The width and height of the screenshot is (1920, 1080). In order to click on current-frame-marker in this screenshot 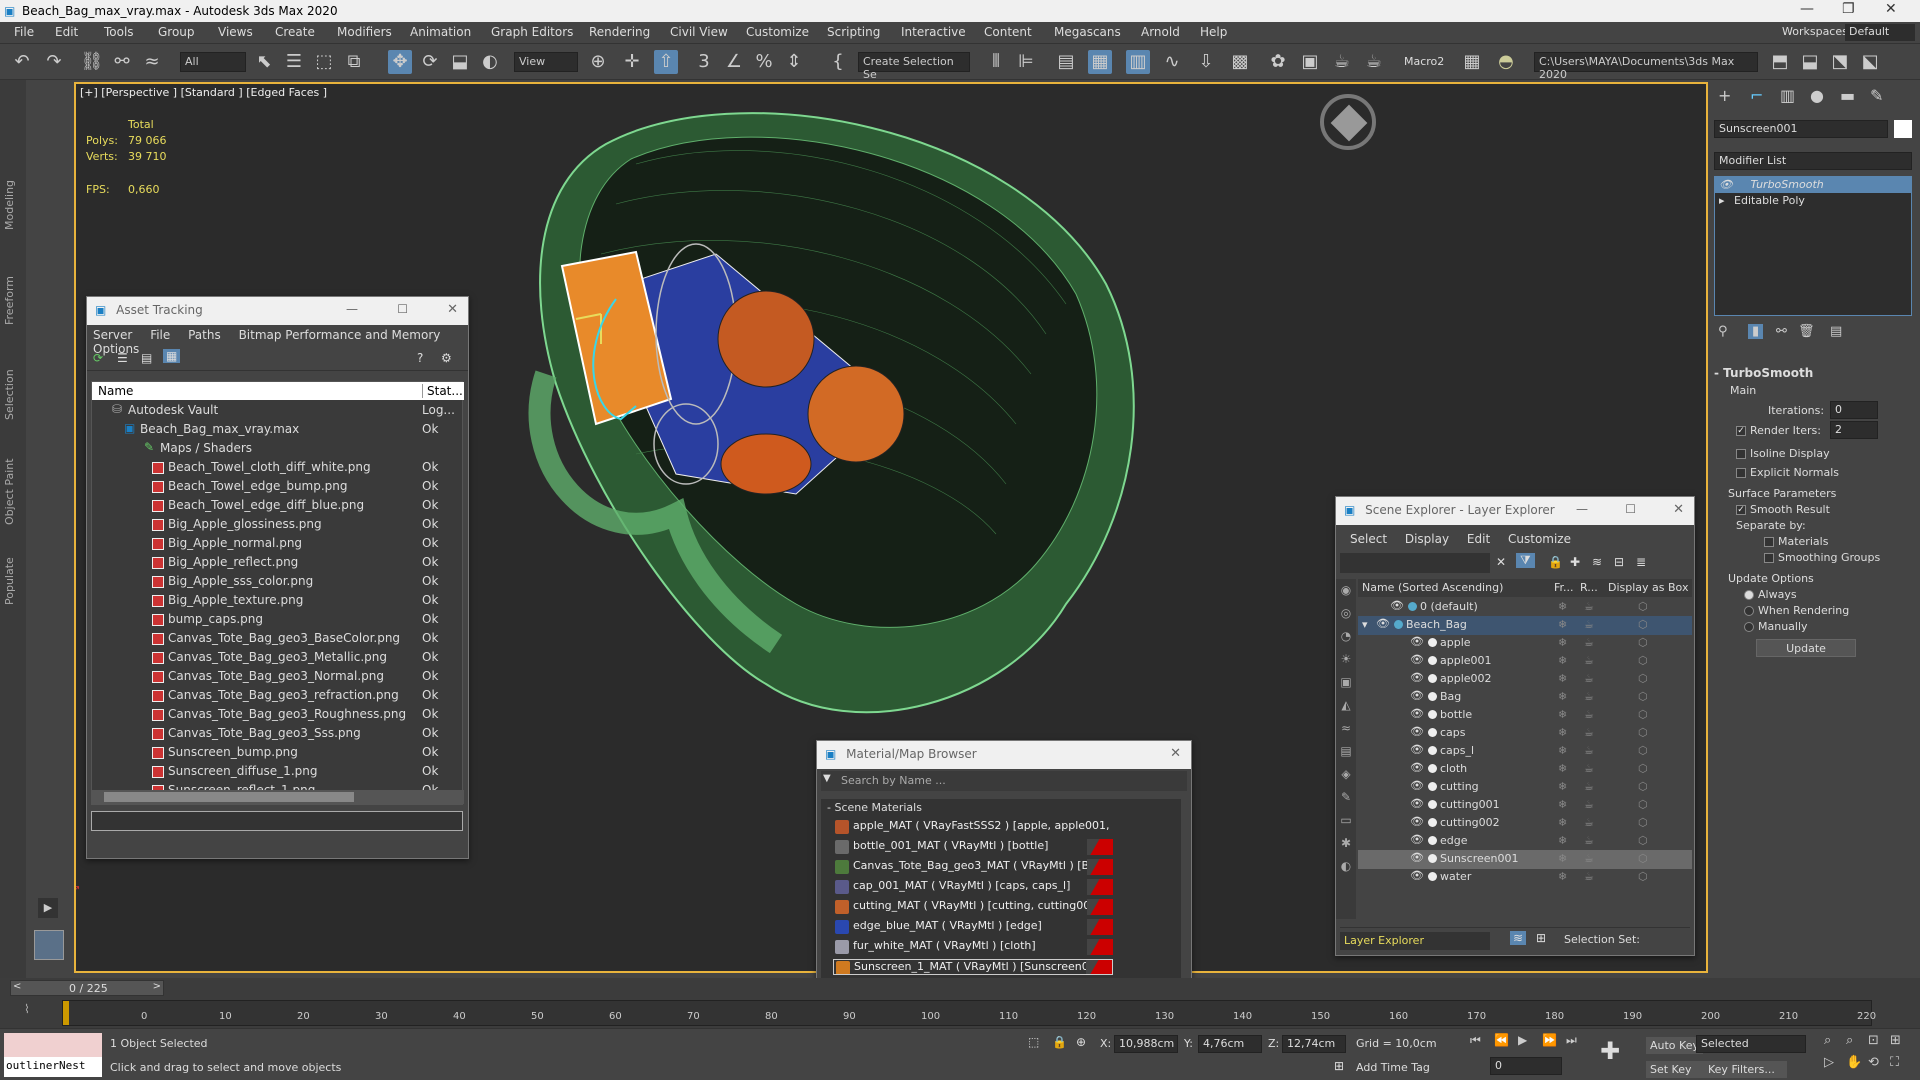, I will do `click(66, 1013)`.